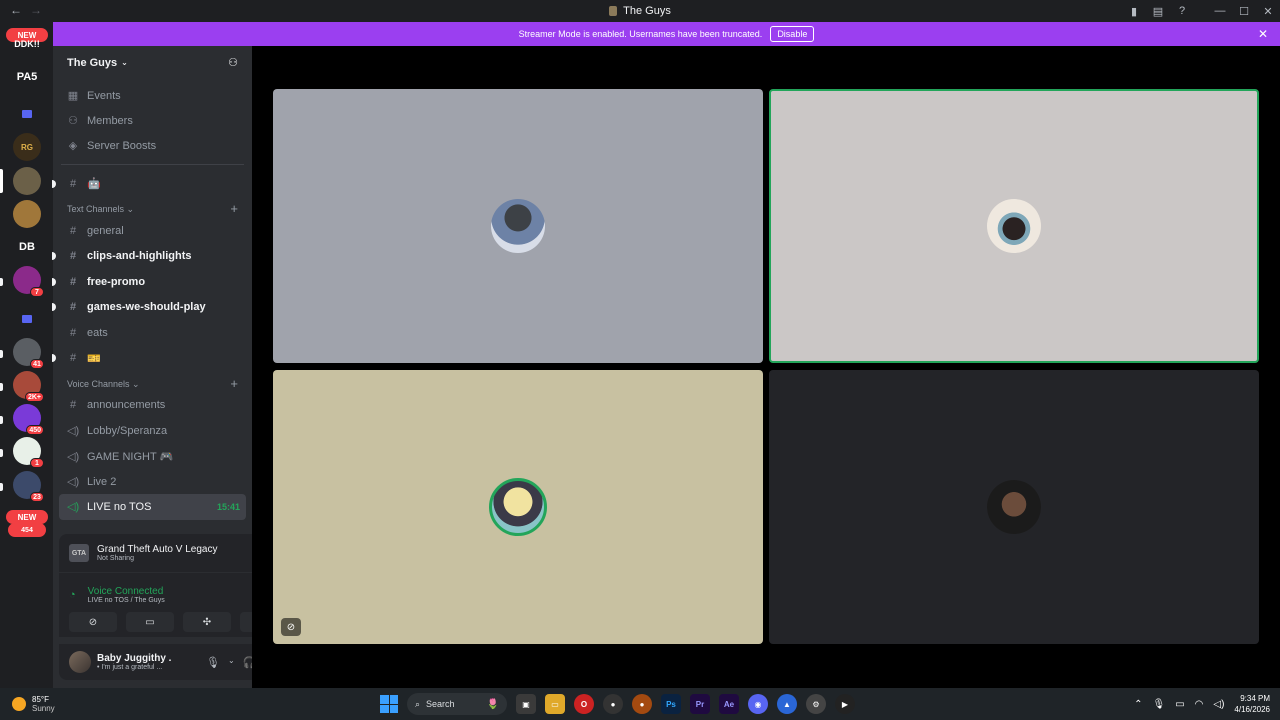 This screenshot has height=720, width=1280. What do you see at coordinates (1218, 704) in the screenshot?
I see `volume-icon: ◁)` at bounding box center [1218, 704].